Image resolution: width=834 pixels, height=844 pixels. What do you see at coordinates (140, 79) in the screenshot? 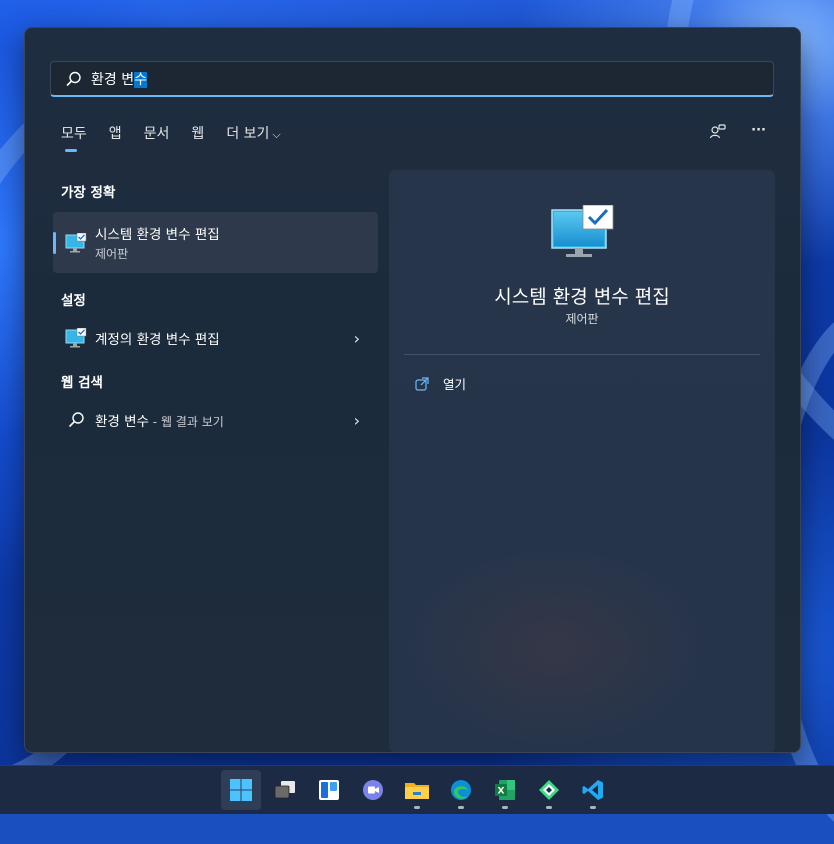
I see `search-selected-text: 수` at bounding box center [140, 79].